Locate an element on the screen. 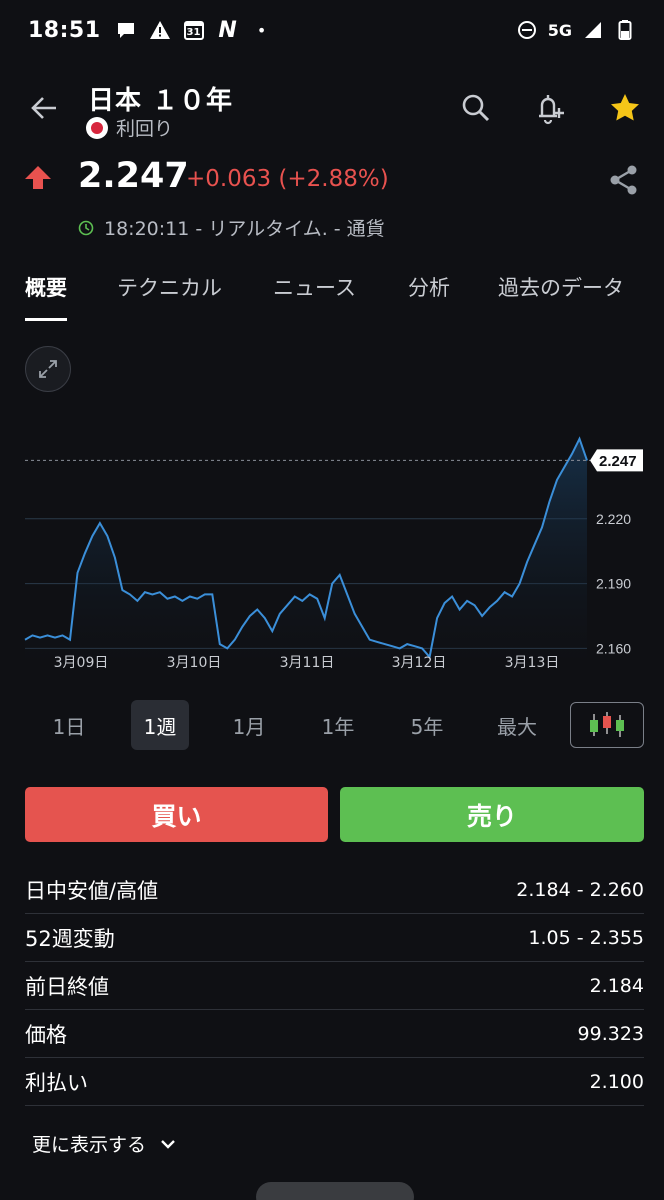 This screenshot has width=664, height=1200. buy-button: 買い is located at coordinates (176, 814).